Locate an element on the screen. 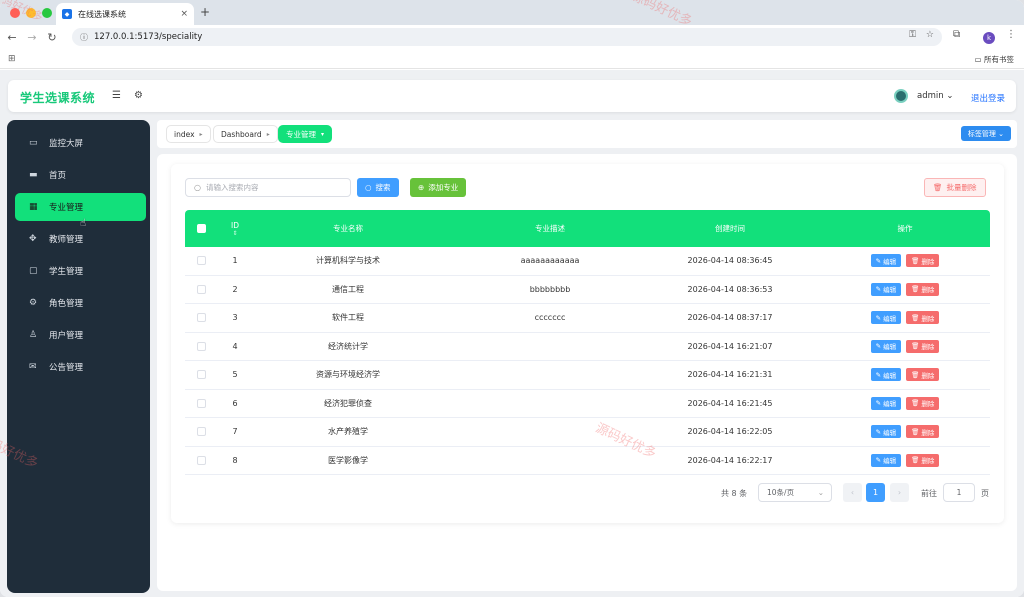  sidebar-item-monitor: ▭ 监控大屏 is located at coordinates (80, 143).